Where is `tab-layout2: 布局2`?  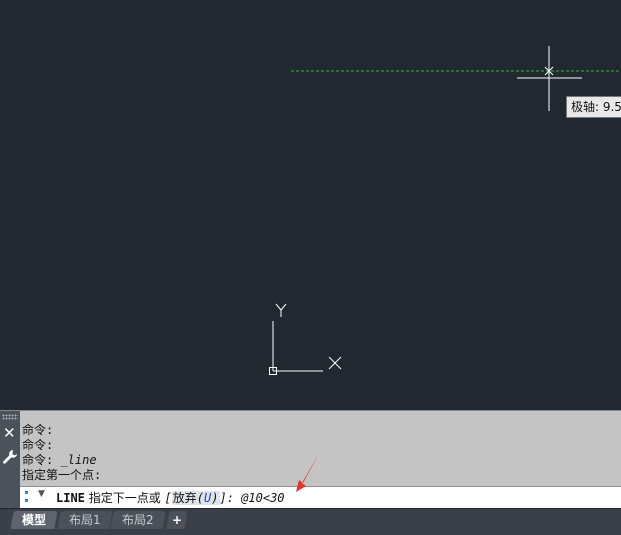
tab-layout2: 布局2 is located at coordinates (138, 520).